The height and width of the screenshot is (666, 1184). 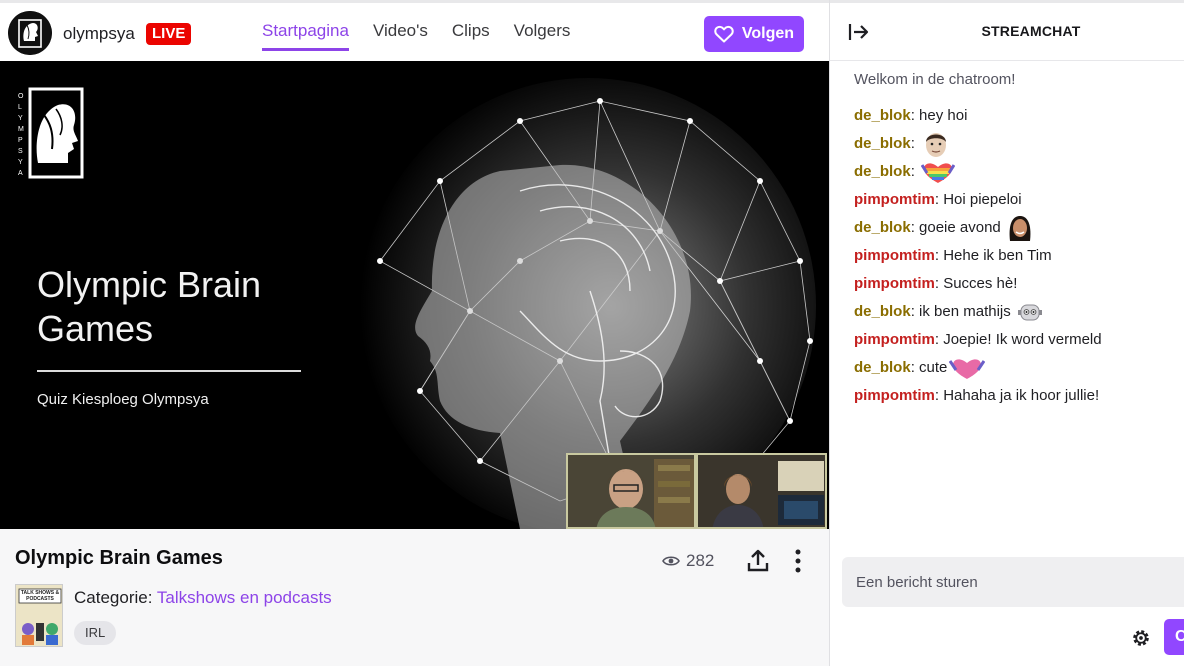 What do you see at coordinates (21, 135) in the screenshot?
I see `olympsya-logo-text: OLYMPSYA` at bounding box center [21, 135].